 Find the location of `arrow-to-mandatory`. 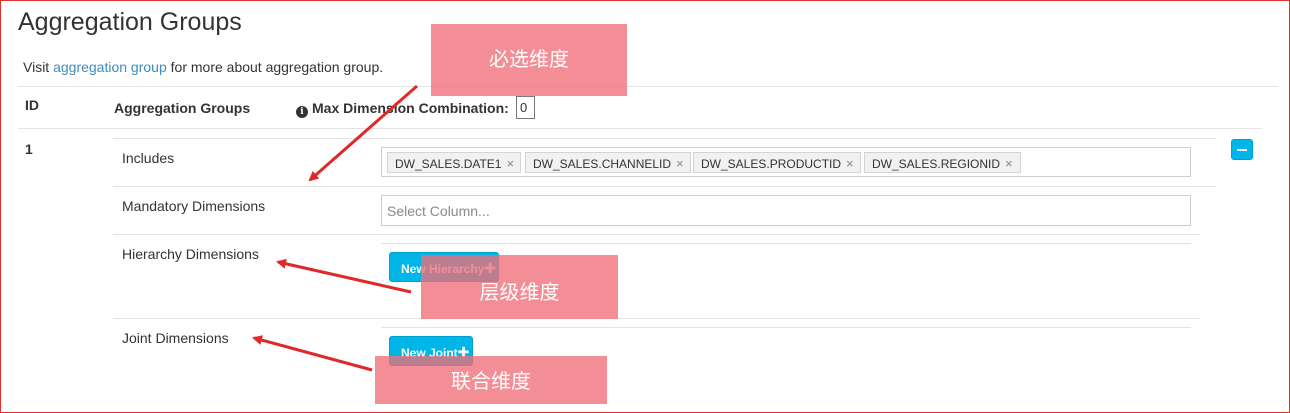

arrow-to-mandatory is located at coordinates (363, 133).